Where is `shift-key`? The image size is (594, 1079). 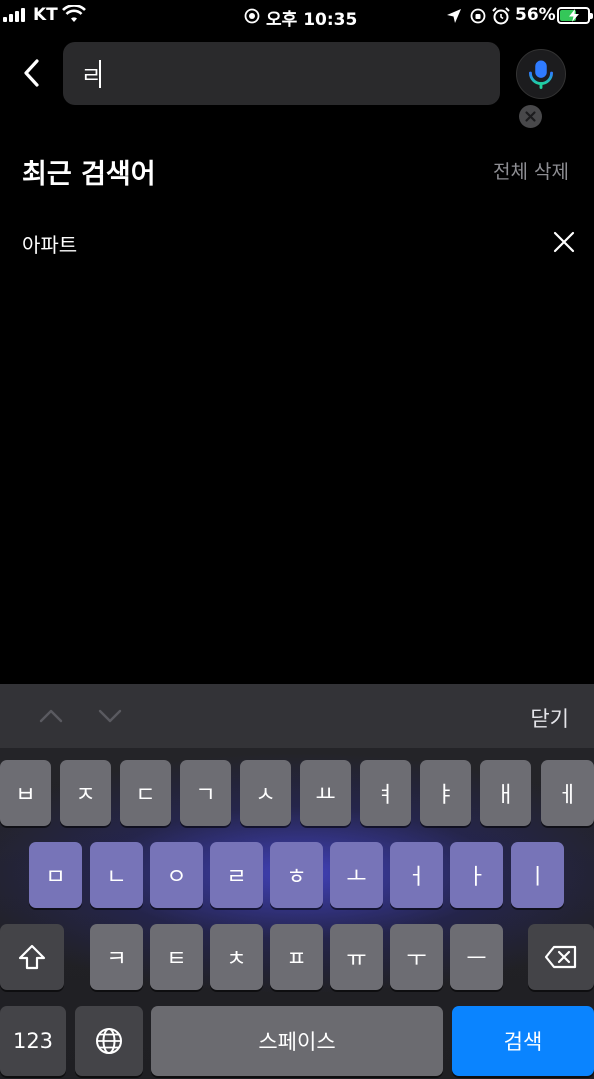 shift-key is located at coordinates (32, 957).